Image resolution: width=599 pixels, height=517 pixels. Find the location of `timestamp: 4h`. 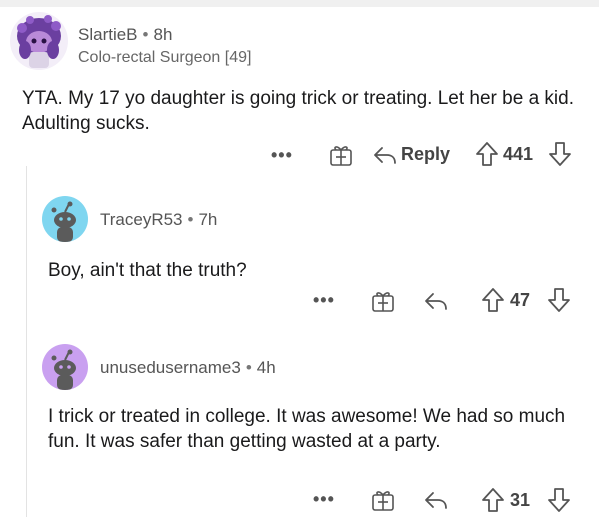

timestamp: 4h is located at coordinates (266, 367).